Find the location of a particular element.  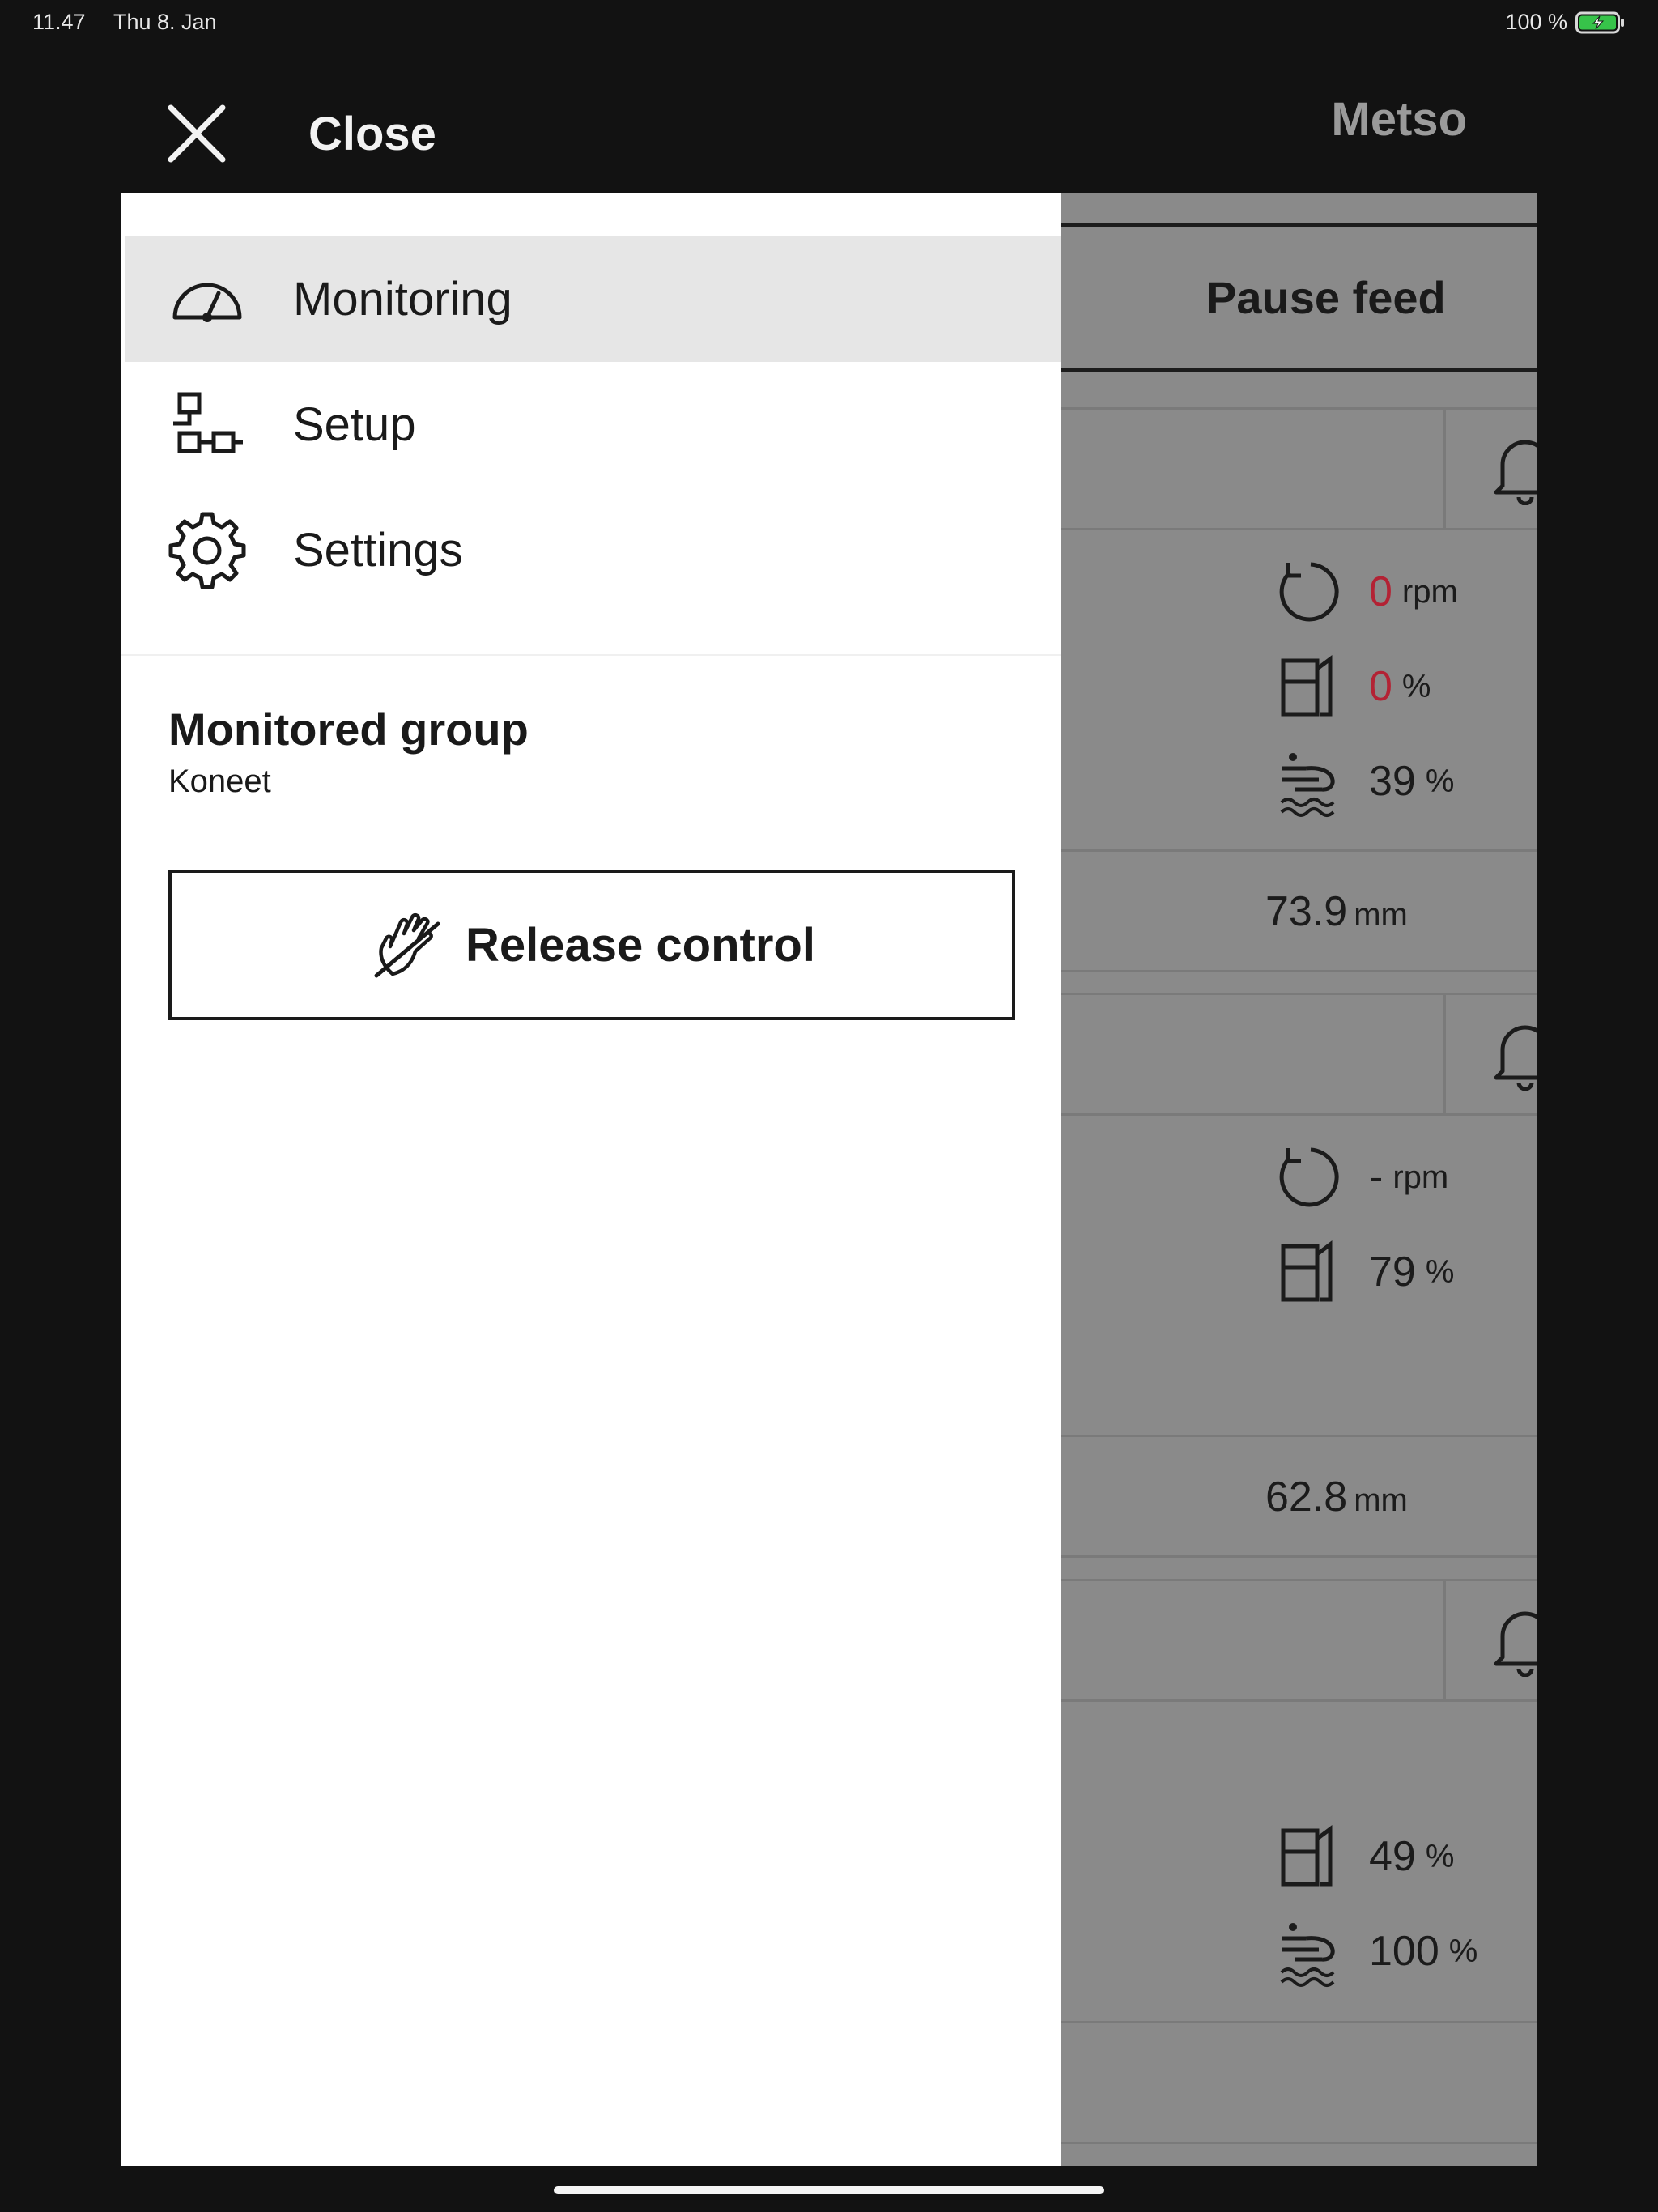

nav-item-setup: Setup is located at coordinates (593, 425).